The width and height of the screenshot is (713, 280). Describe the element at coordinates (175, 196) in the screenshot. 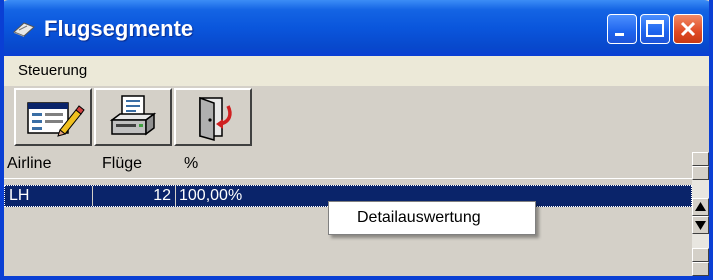

I see `cell-separator` at that location.